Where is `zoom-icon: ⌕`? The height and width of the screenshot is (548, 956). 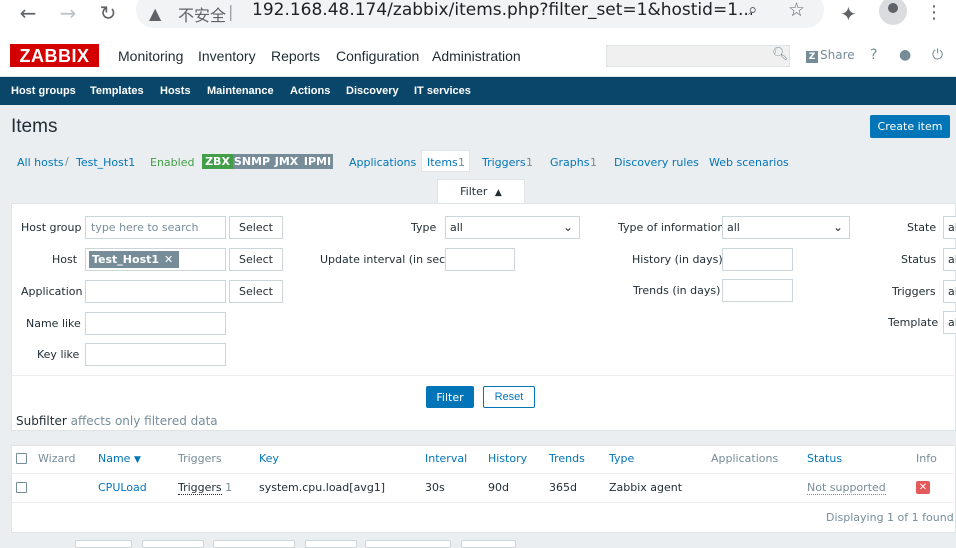
zoom-icon: ⌕ is located at coordinates (753, 10).